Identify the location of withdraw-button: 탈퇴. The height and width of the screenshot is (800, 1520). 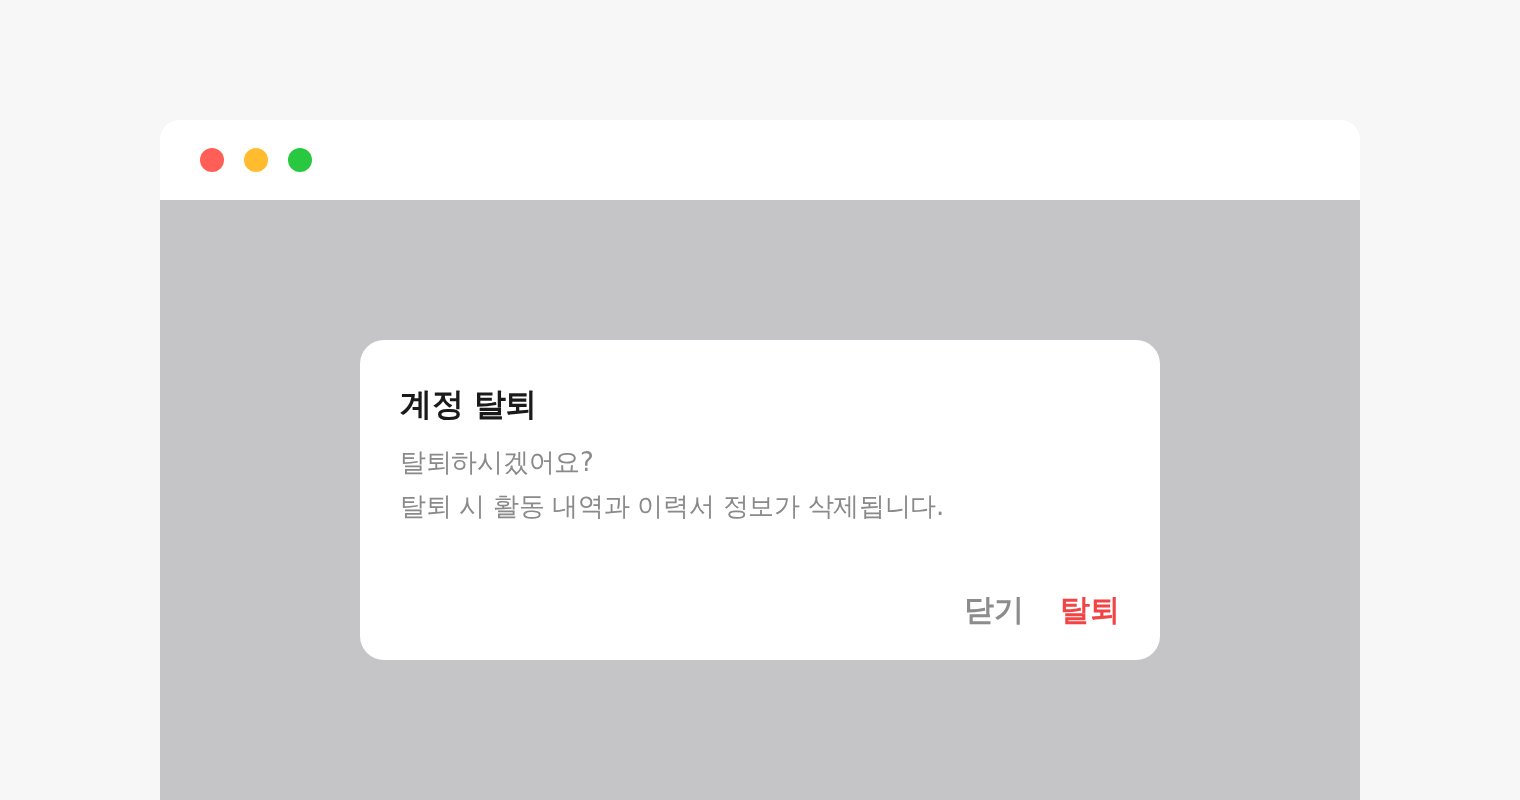
(1090, 610).